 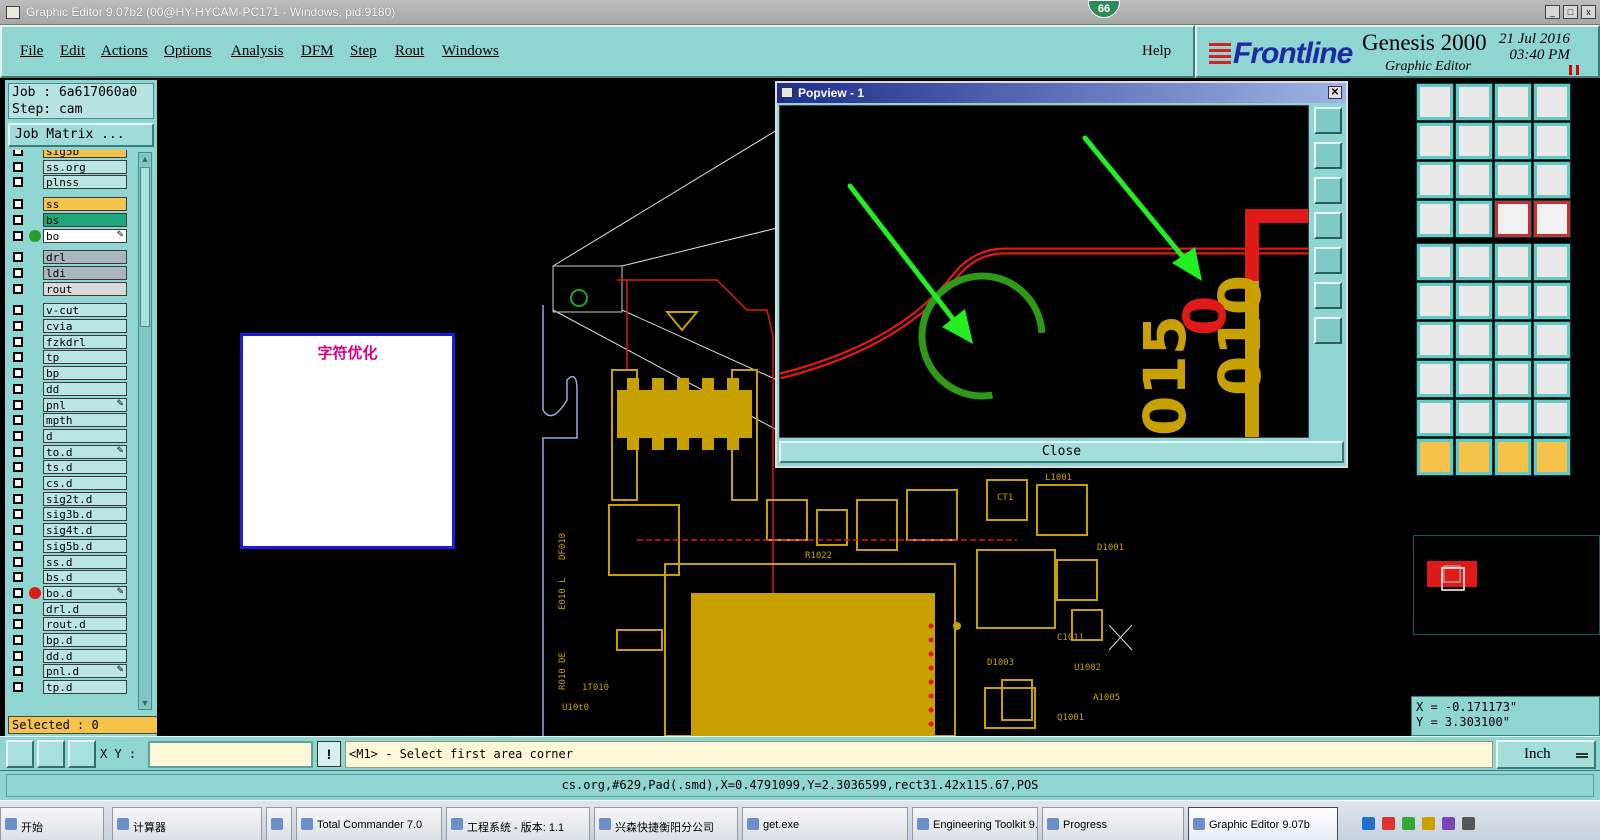 I want to click on connect-icon, so click(x=1435, y=301).